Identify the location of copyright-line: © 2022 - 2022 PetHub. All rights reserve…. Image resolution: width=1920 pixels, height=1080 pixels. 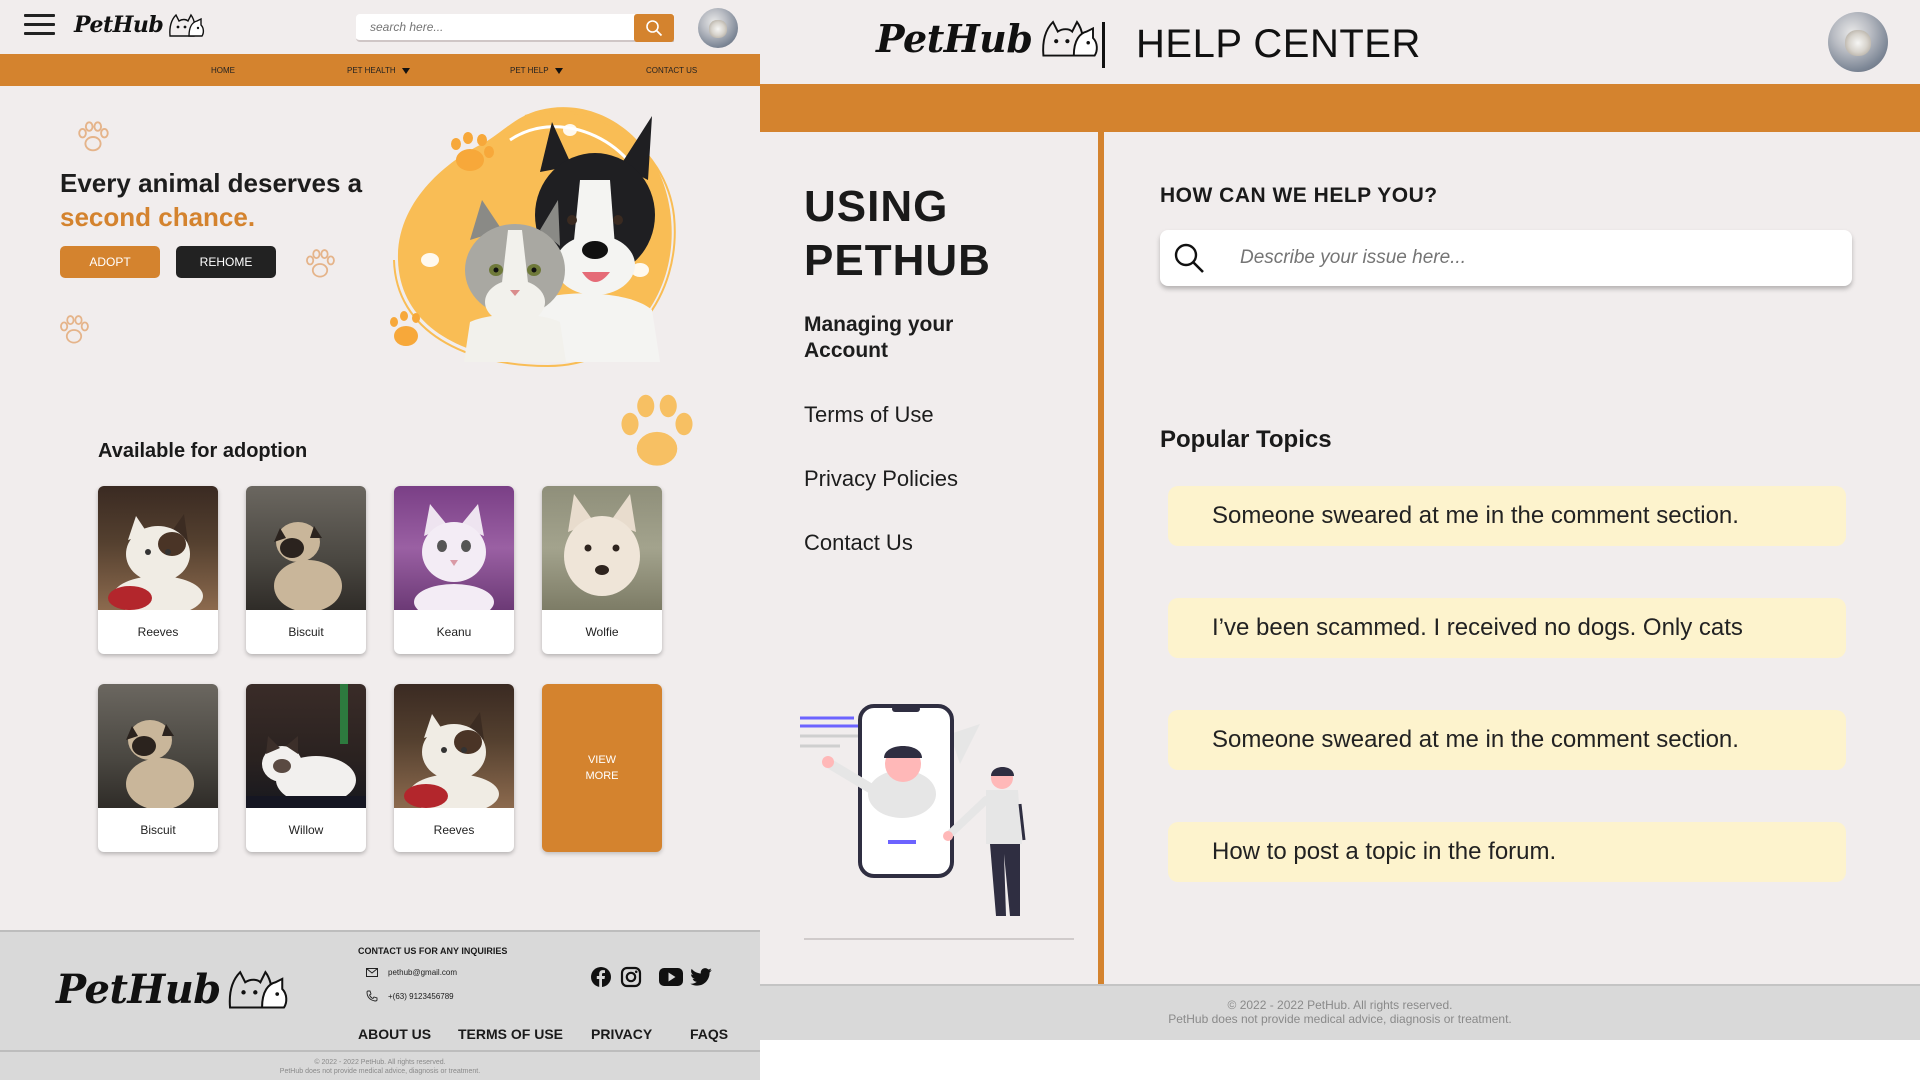
(380, 1062).